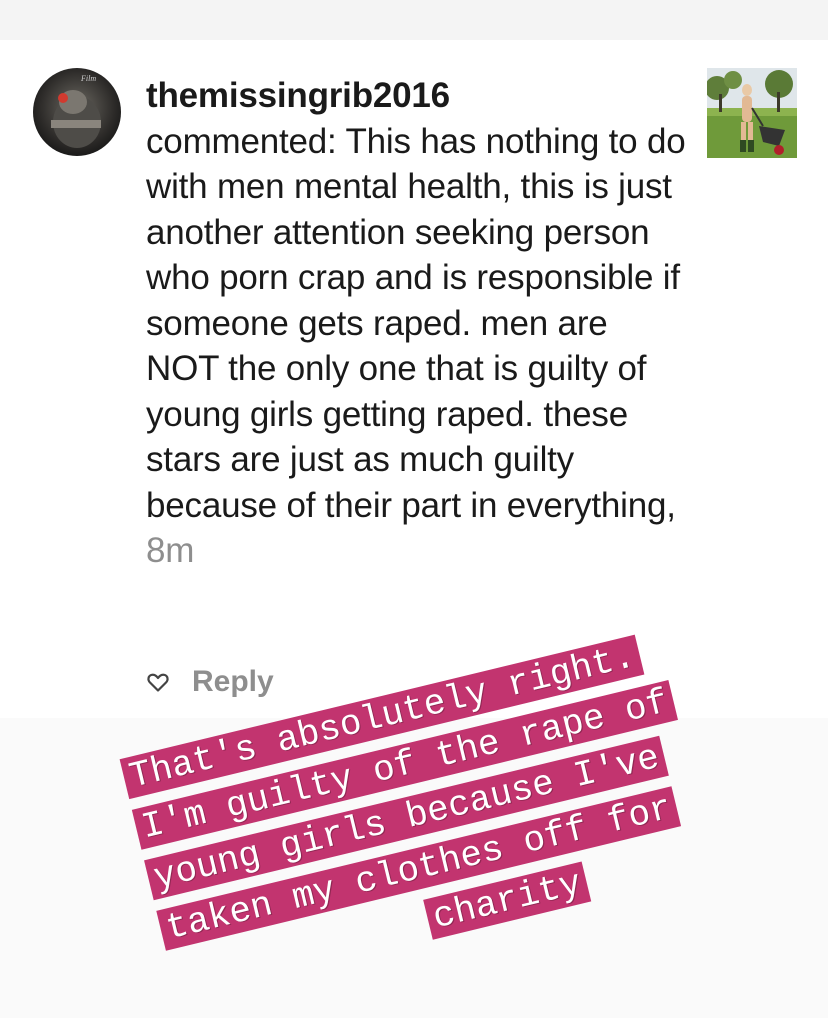 This screenshot has width=828, height=1018. I want to click on reply-row: Reply, so click(210, 682).